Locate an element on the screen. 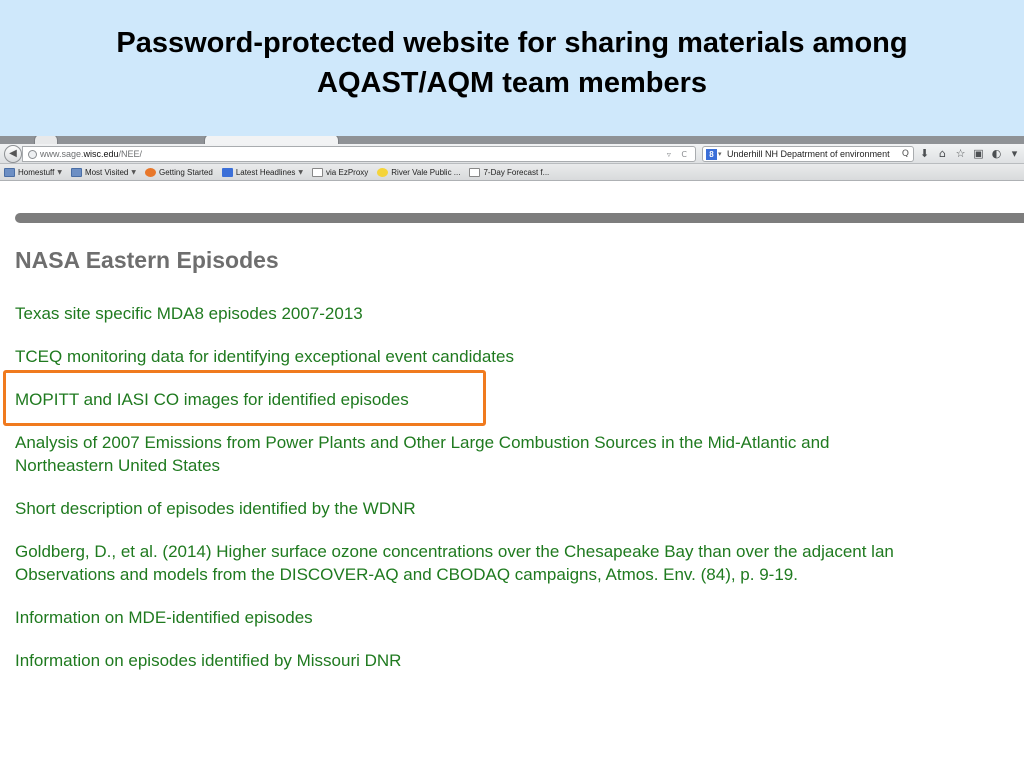  page-divider is located at coordinates (519, 218).